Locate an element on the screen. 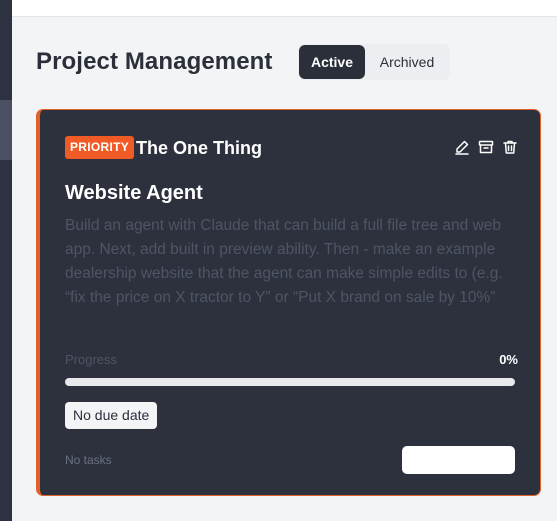 This screenshot has width=557, height=521. priority-badge: PRIORITY is located at coordinates (100, 147).